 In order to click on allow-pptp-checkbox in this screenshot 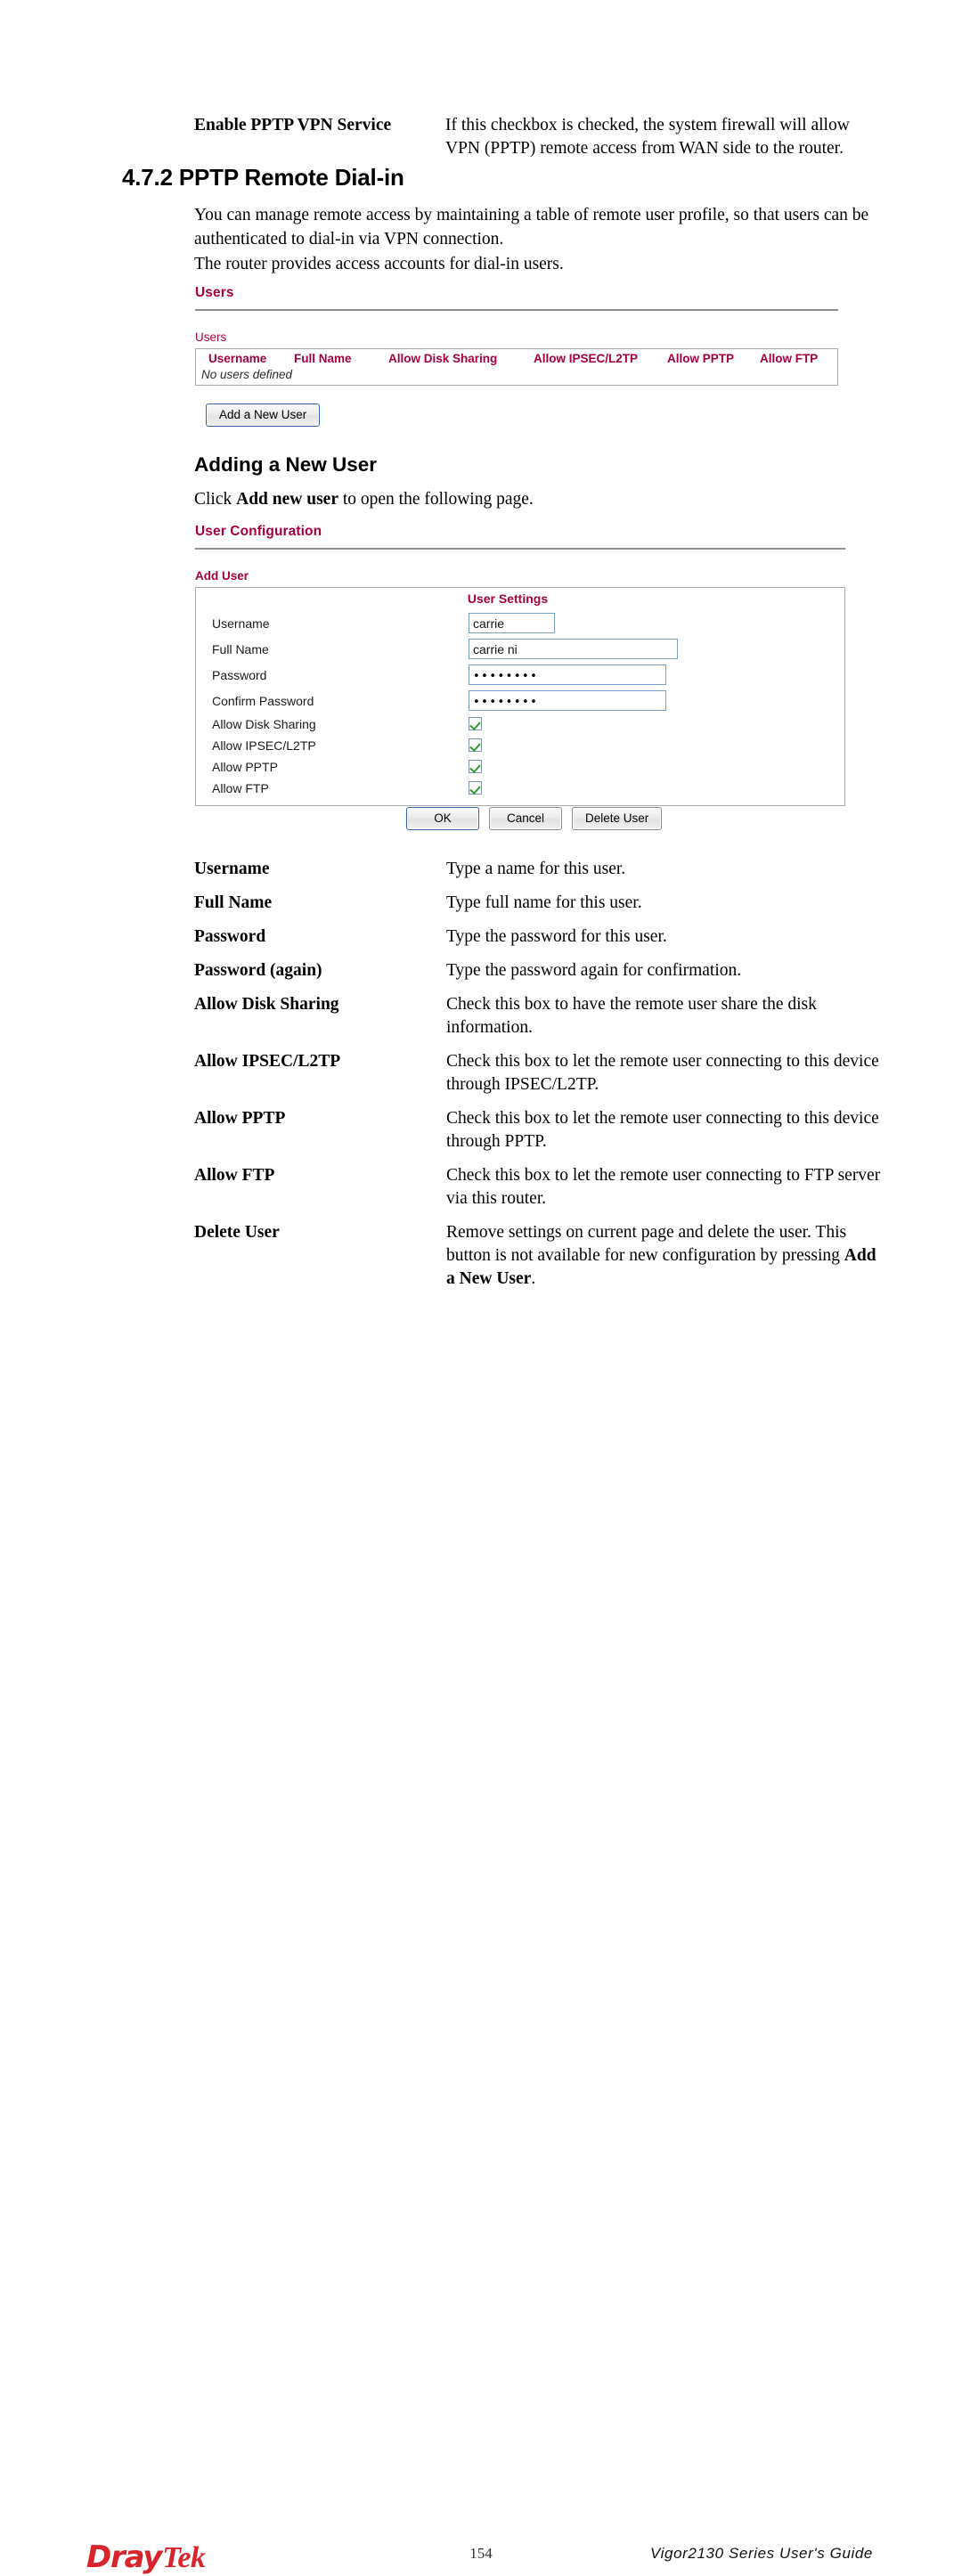, I will do `click(475, 767)`.